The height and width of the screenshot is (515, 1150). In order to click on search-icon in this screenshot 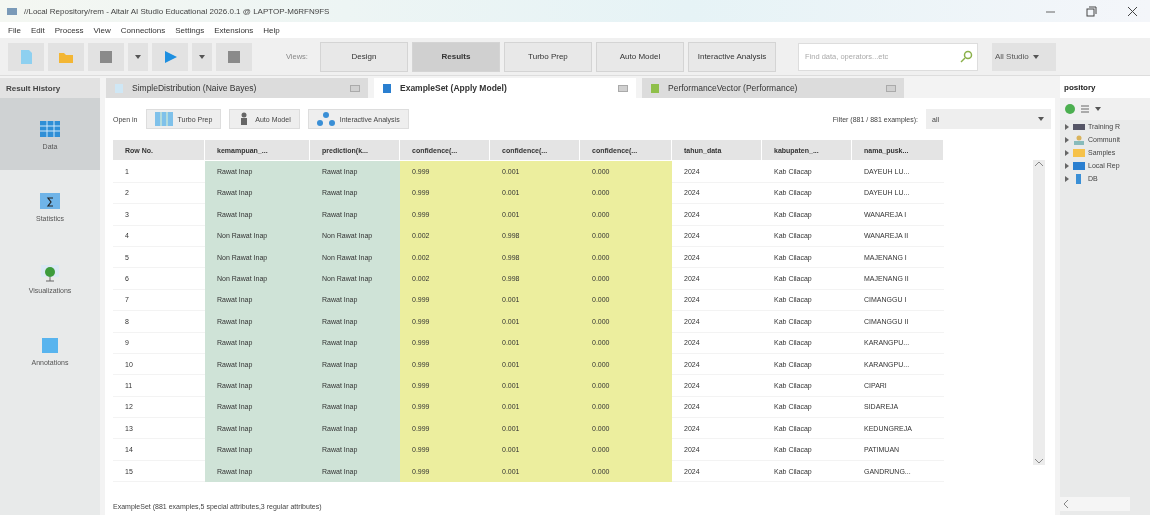, I will do `click(966, 56)`.